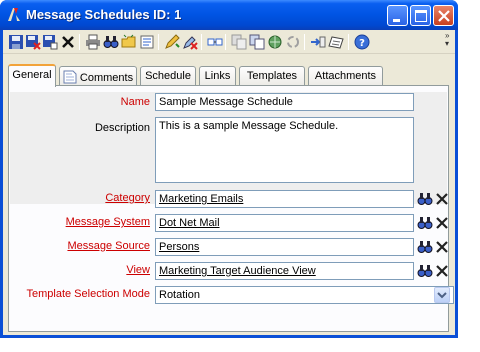 This screenshot has width=480, height=352. Describe the element at coordinates (237, 271) in the screenshot. I see `view-value: Marketing Target Audience View` at that location.